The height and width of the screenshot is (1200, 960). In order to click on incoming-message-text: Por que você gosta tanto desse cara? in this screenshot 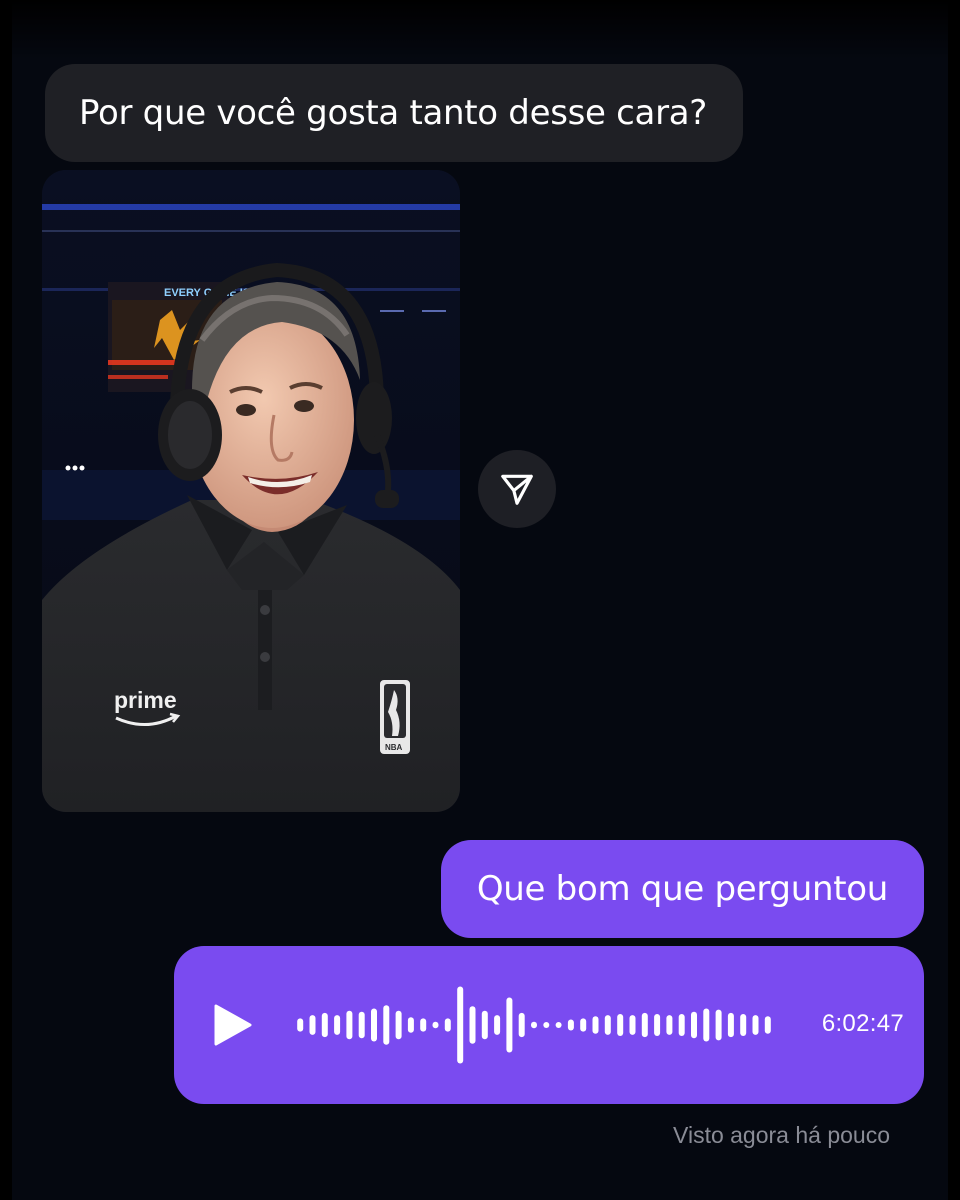, I will do `click(393, 113)`.